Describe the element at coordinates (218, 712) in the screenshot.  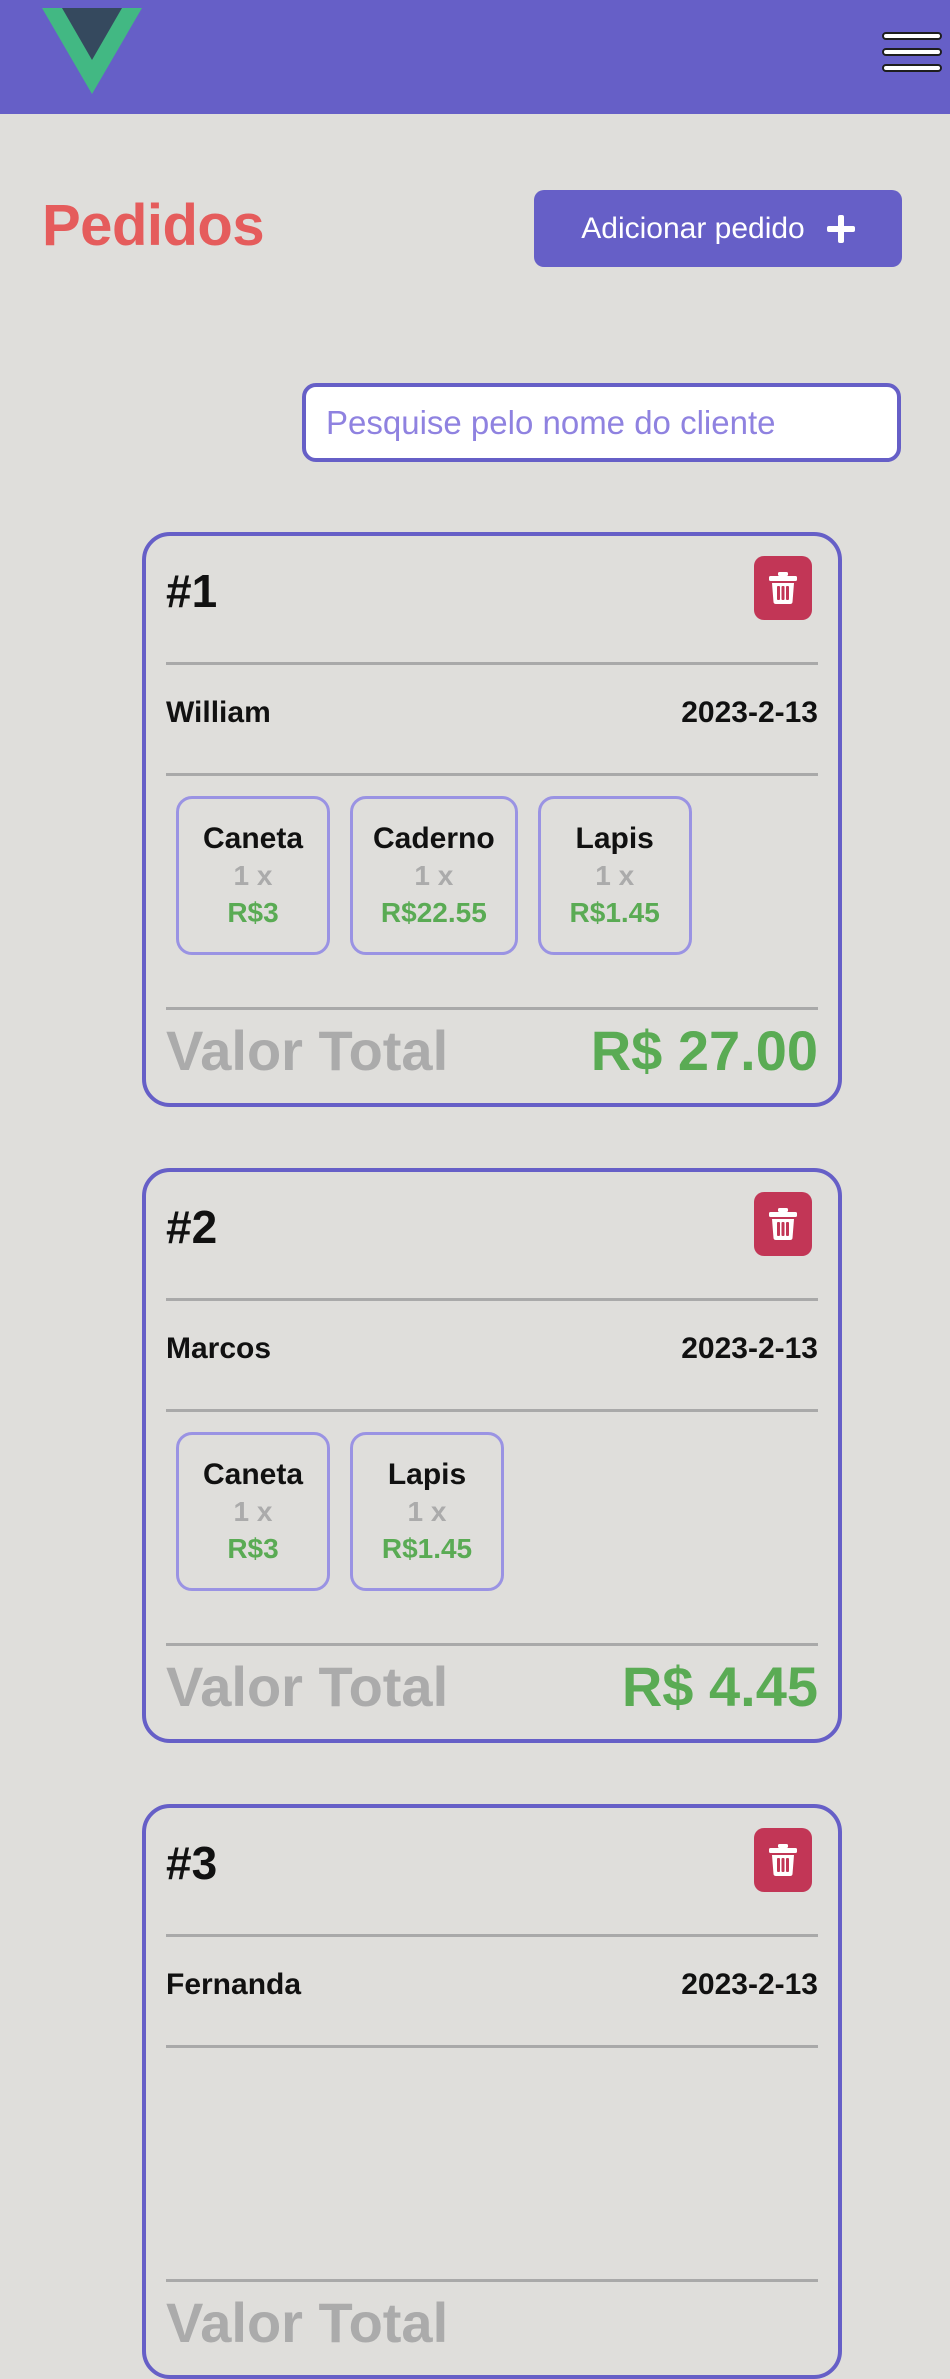
I see `customer-name: William` at that location.